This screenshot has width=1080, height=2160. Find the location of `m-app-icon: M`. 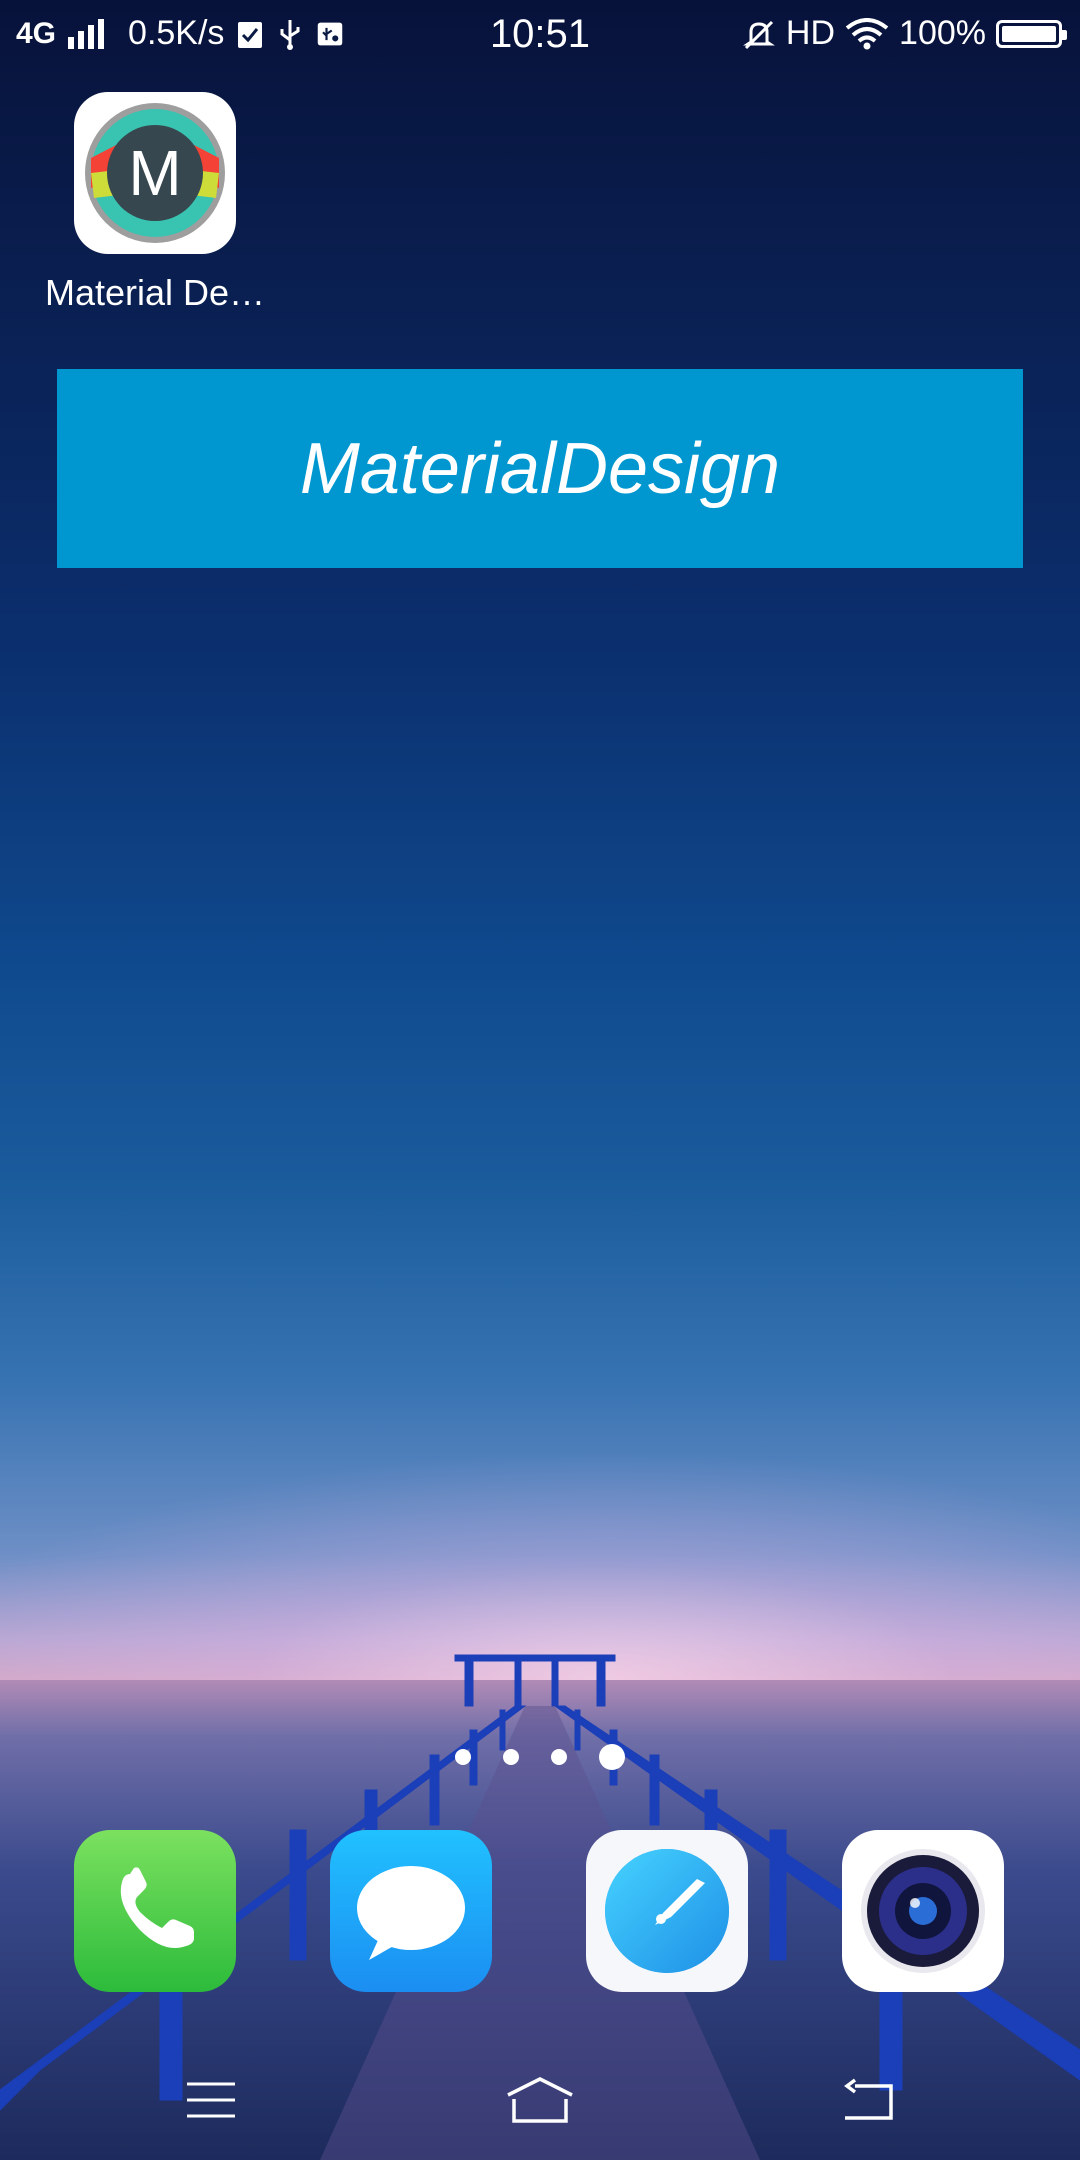

m-app-icon: M is located at coordinates (155, 173).